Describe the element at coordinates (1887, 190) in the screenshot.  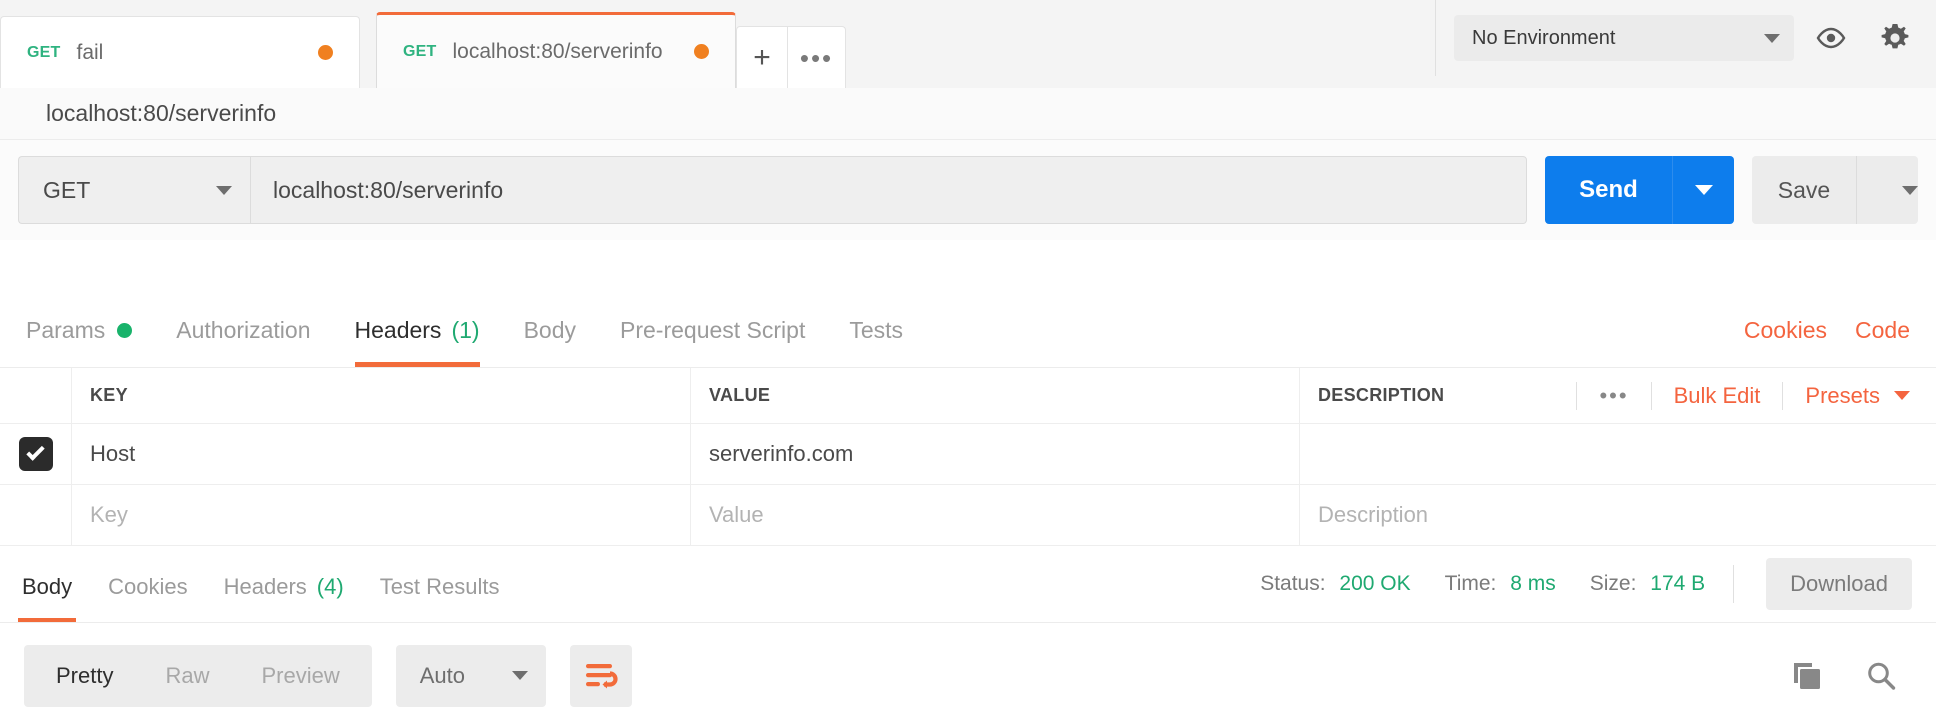
I see `save-options-button` at that location.